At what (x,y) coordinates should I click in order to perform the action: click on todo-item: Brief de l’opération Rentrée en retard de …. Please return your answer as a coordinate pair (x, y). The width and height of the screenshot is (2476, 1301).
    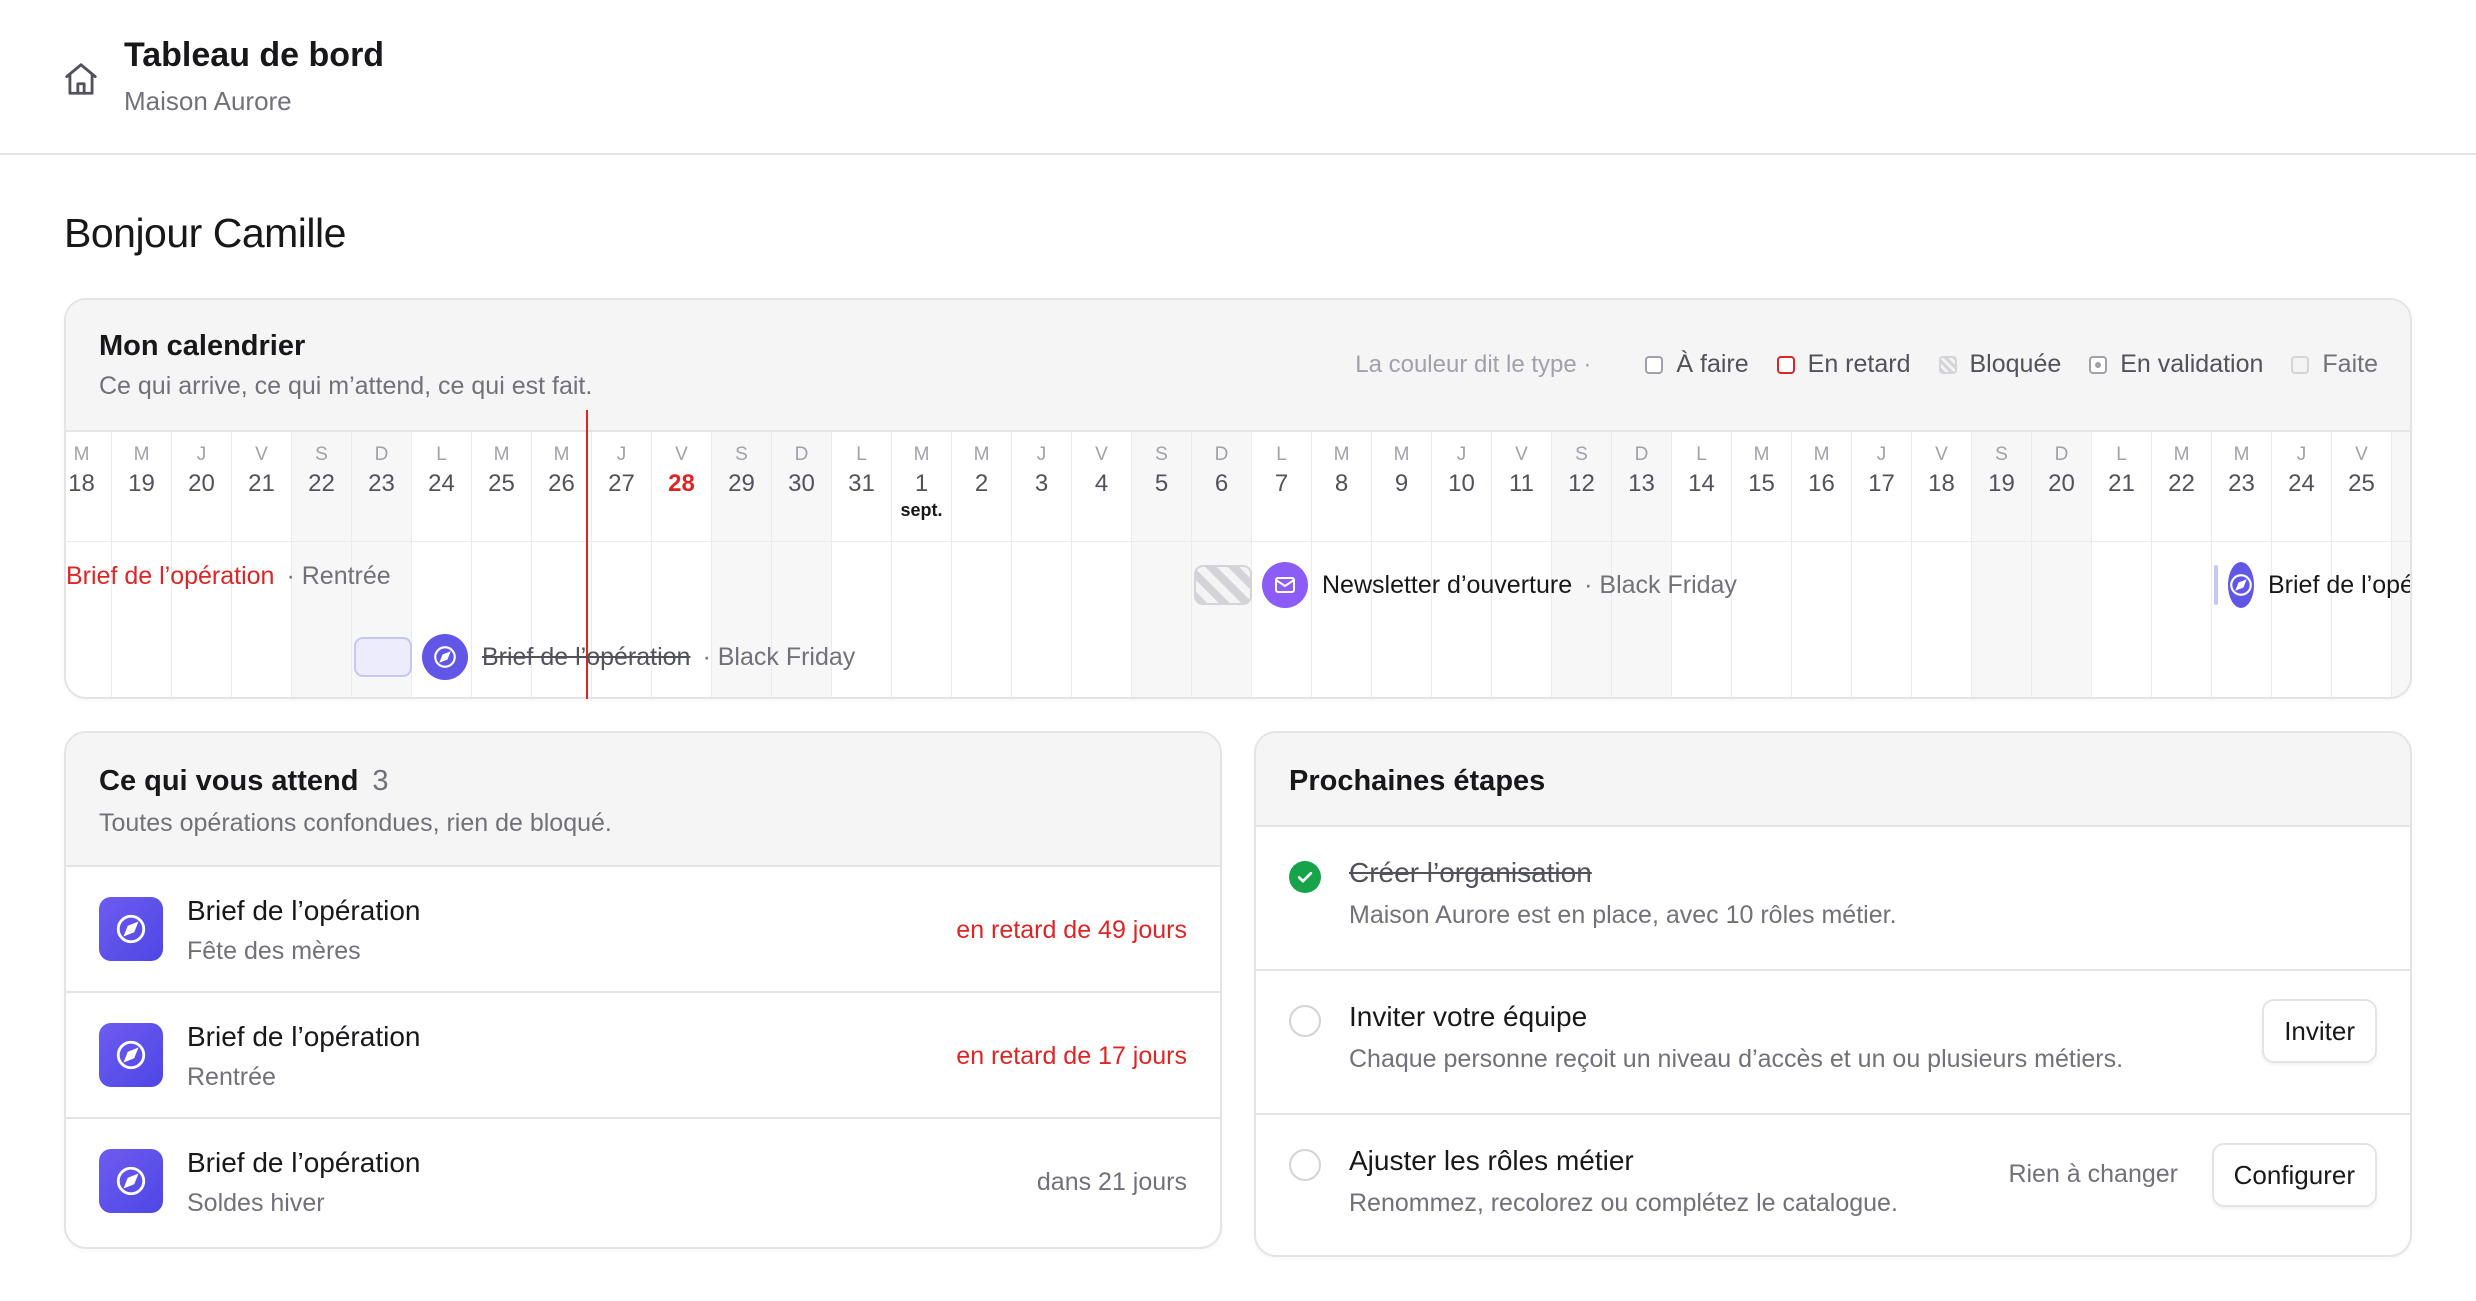
    Looking at the image, I should click on (643, 1056).